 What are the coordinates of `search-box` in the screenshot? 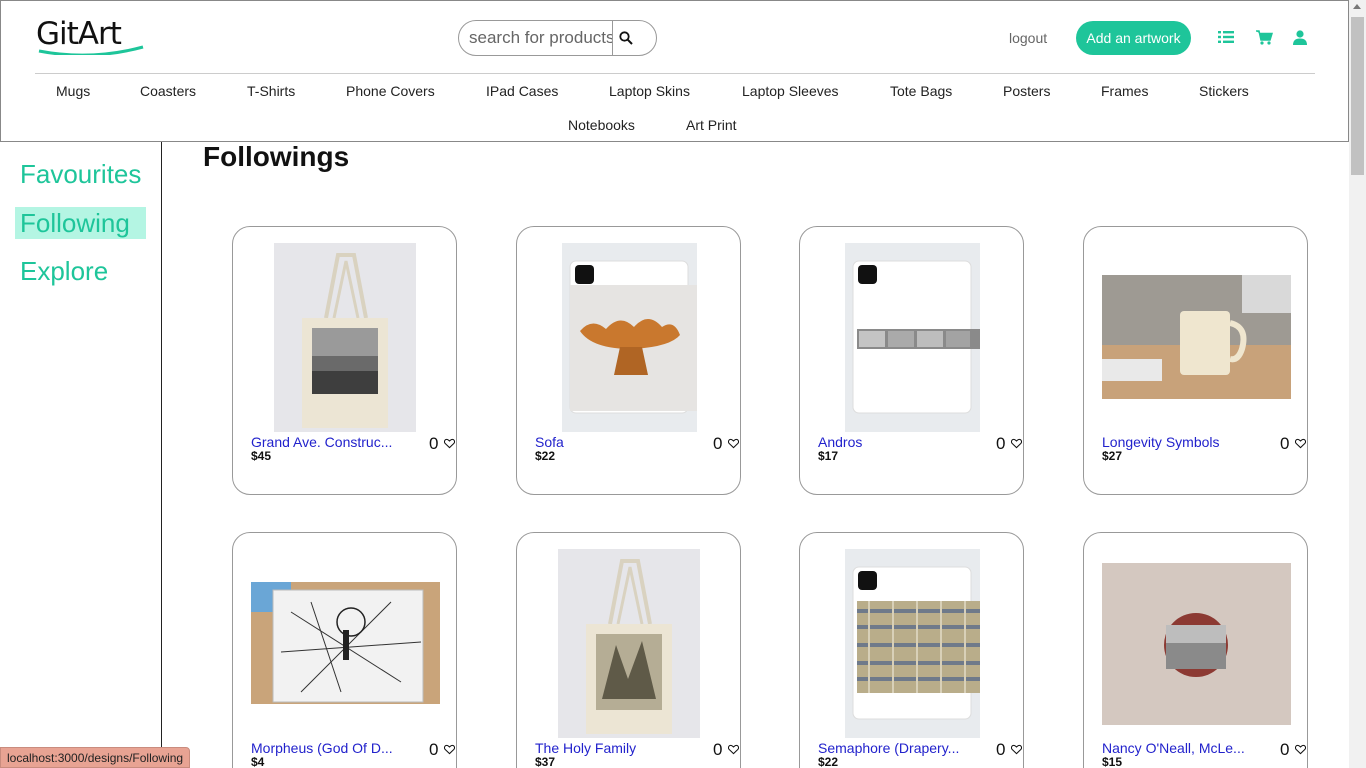 It's located at (557, 38).